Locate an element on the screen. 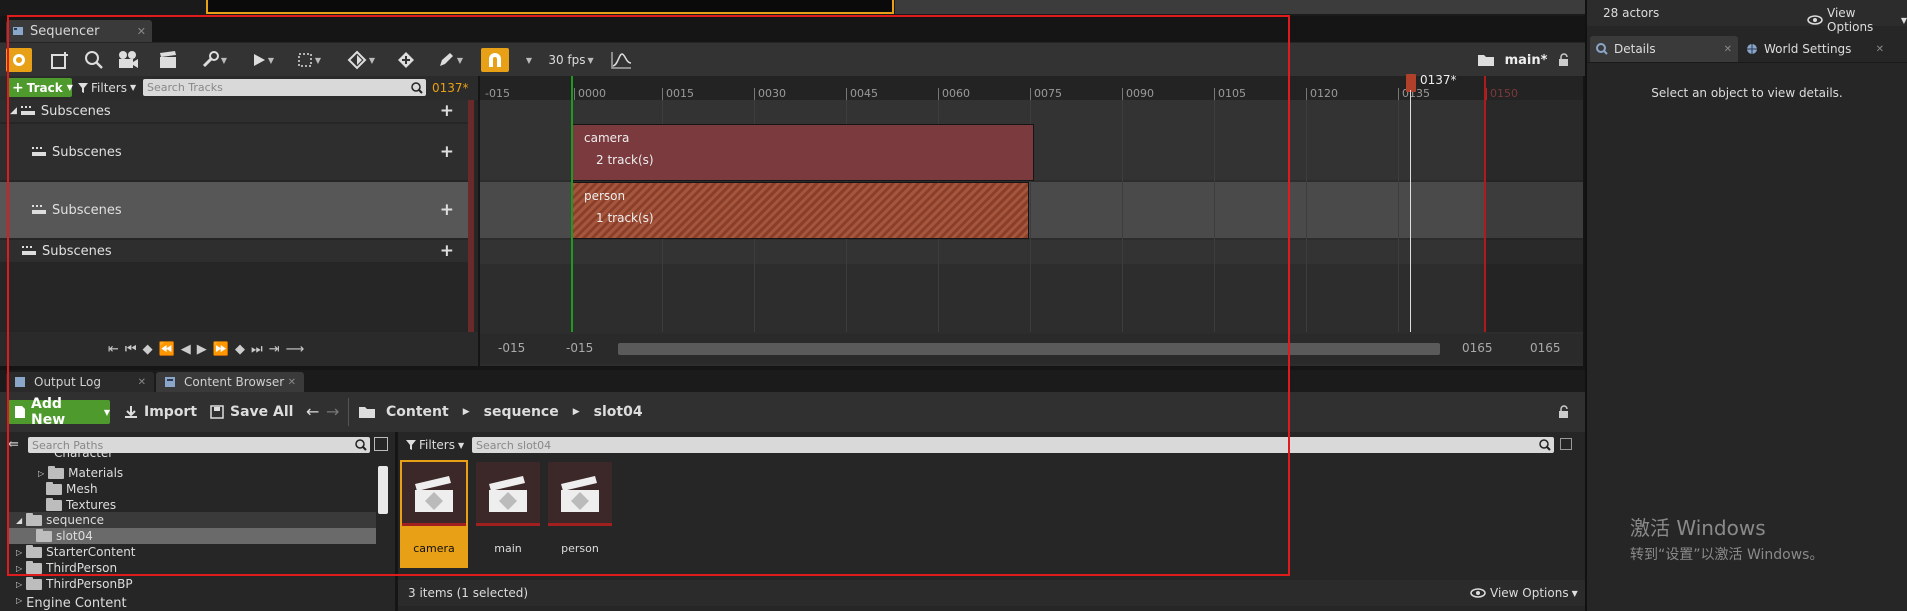 This screenshot has height=611, width=1907. tab-world-settings: World Settings ✕ is located at coordinates (1815, 49).